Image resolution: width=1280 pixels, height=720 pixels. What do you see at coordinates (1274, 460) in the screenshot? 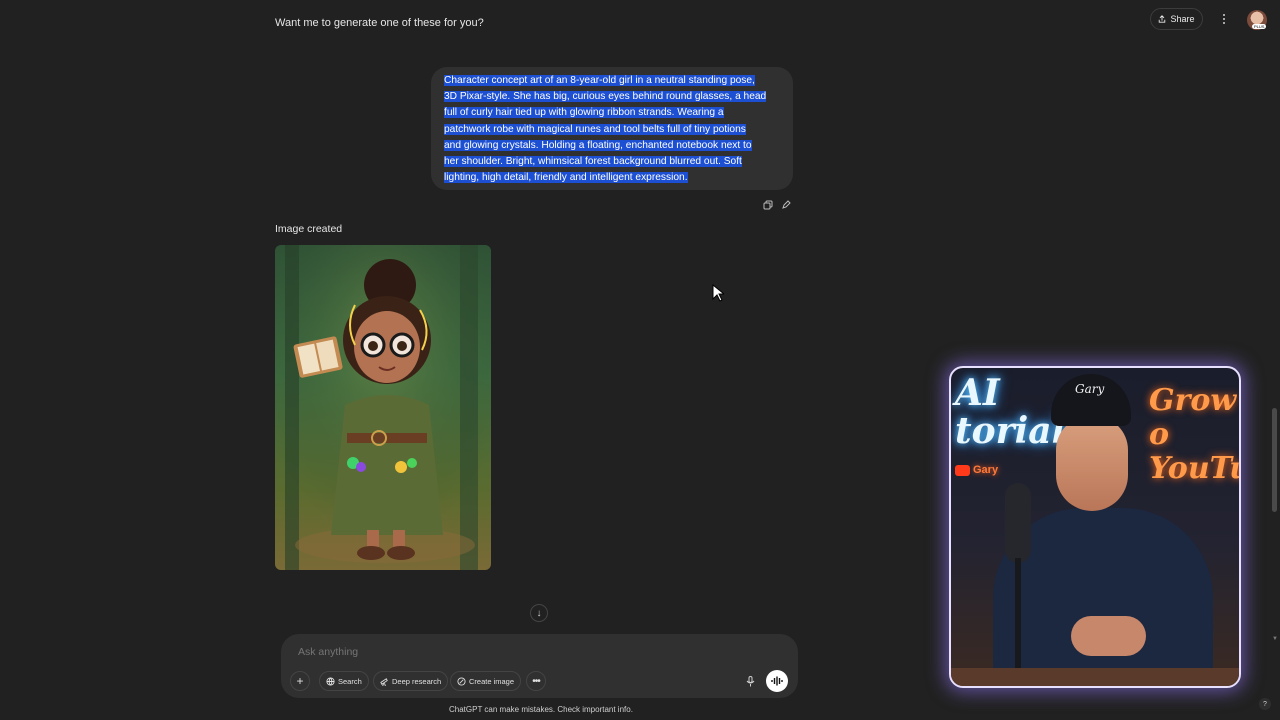
I see `scrollbar-thumb` at bounding box center [1274, 460].